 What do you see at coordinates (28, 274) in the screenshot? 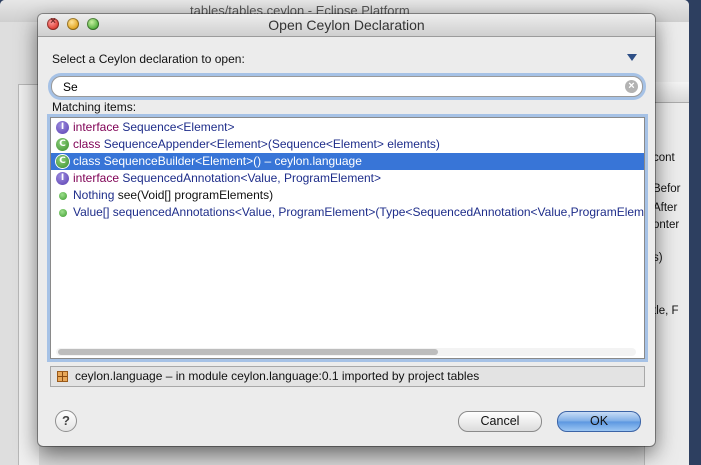
I see `background-editor-gutter` at bounding box center [28, 274].